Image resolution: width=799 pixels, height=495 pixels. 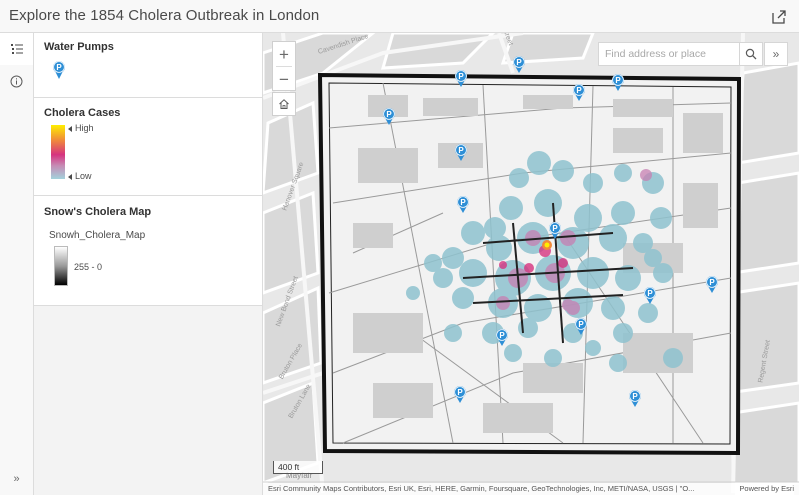 I want to click on collapse-search-button: », so click(x=776, y=54).